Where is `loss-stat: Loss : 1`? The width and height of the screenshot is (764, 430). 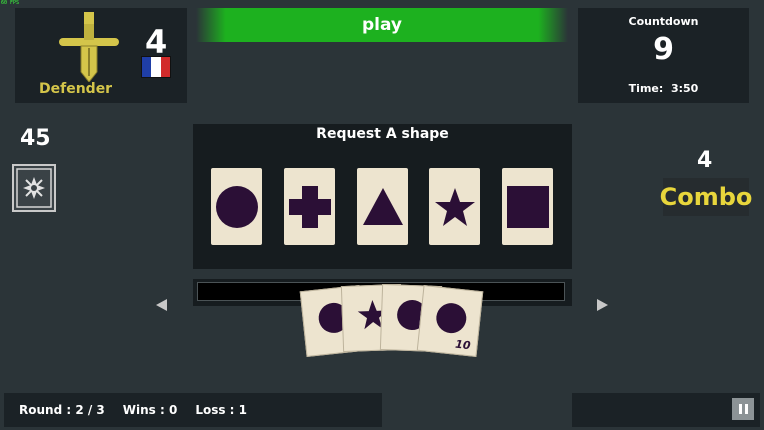 loss-stat: Loss : 1 is located at coordinates (221, 410).